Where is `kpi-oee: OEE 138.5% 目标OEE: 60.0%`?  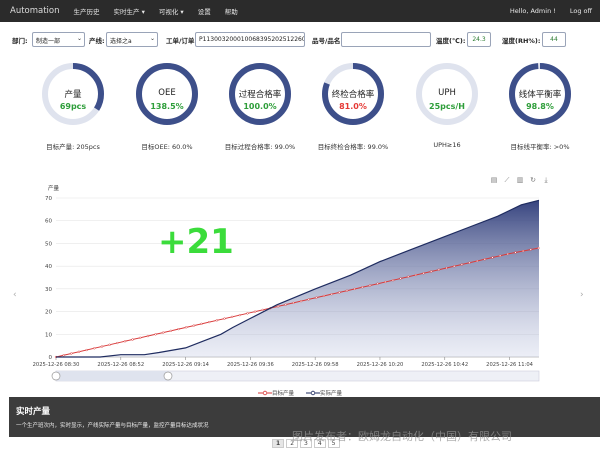
kpi-oee: OEE 138.5% 目标OEE: 60.0% is located at coordinates (167, 107).